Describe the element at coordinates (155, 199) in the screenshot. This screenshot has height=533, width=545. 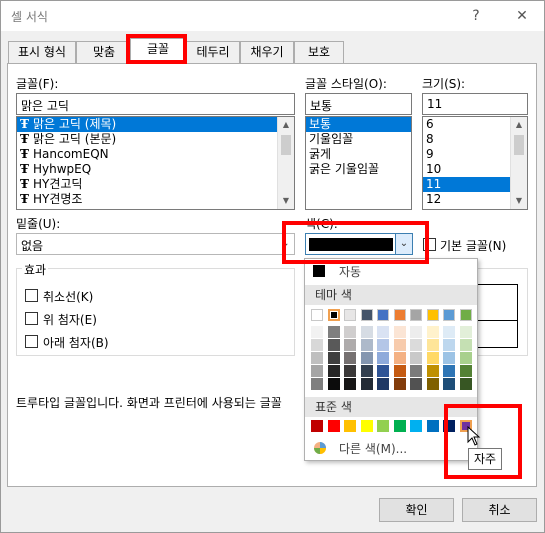
I see `list-item: Ŧ HY견명조` at that location.